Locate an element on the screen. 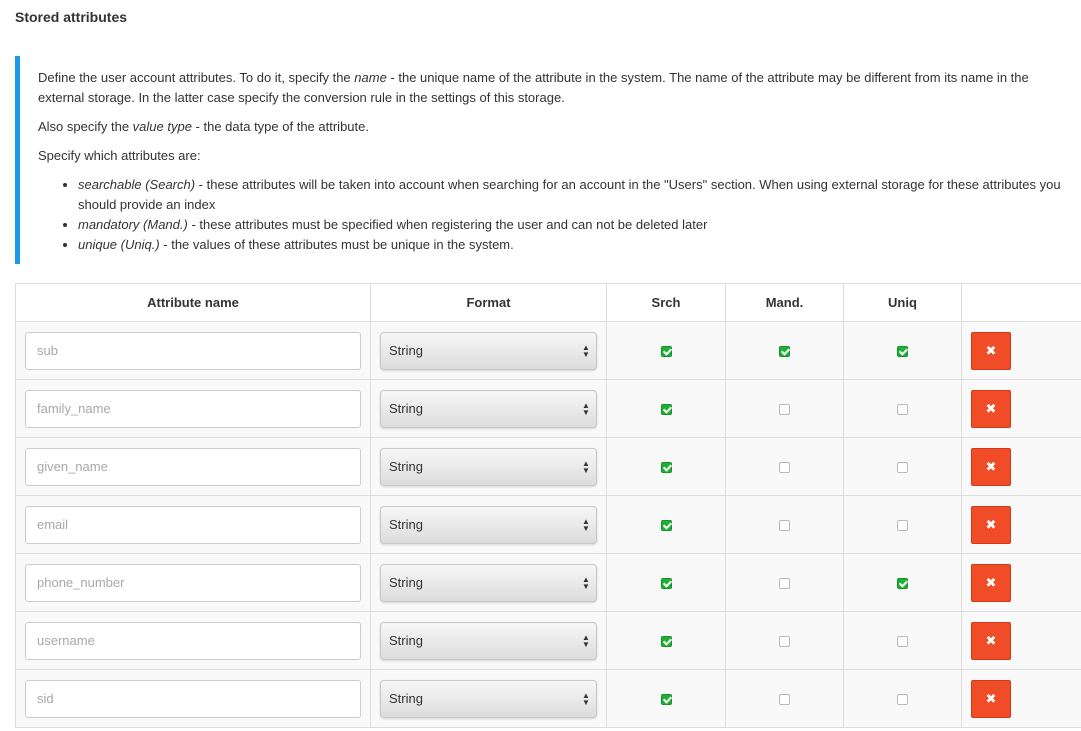 This screenshot has height=731, width=1081. header-format: Format is located at coordinates (488, 302).